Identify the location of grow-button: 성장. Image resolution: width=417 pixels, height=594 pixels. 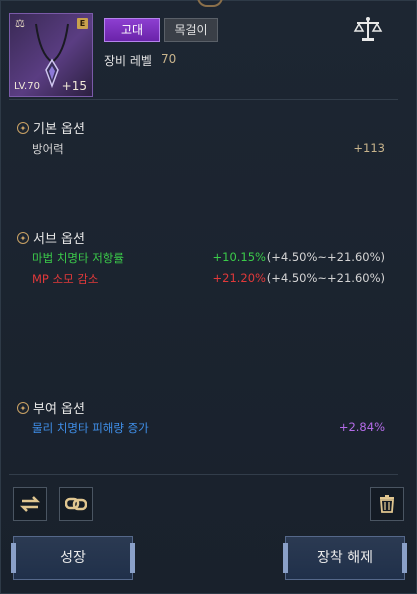
(73, 558).